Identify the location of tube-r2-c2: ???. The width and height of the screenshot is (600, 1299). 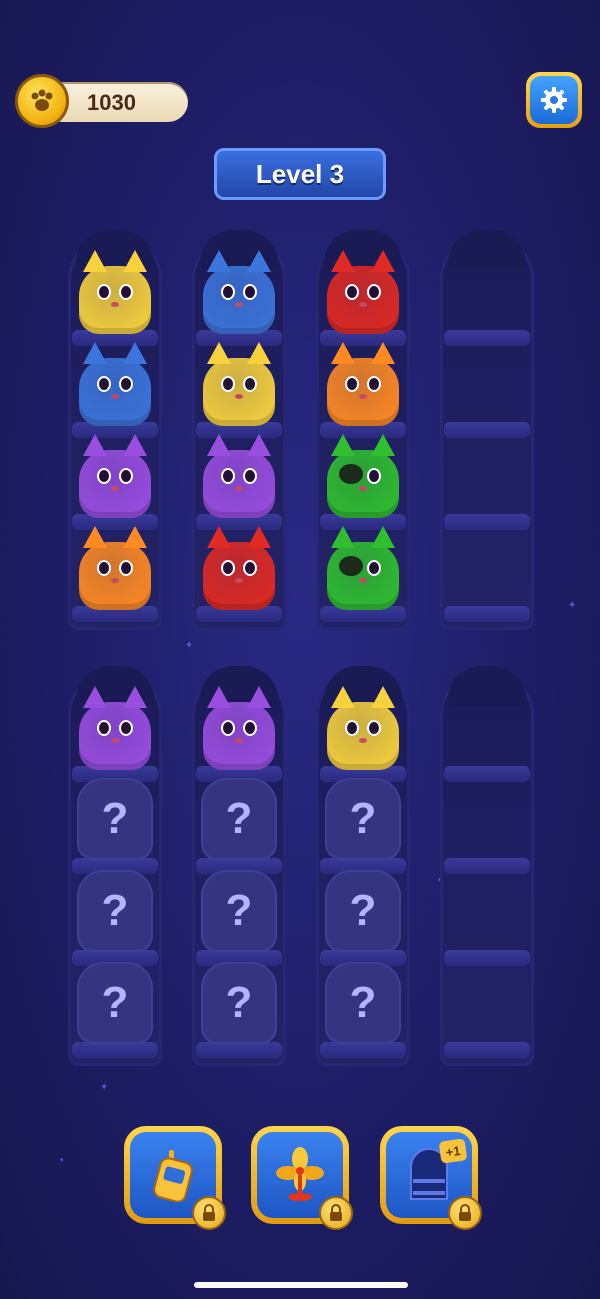
(239, 866).